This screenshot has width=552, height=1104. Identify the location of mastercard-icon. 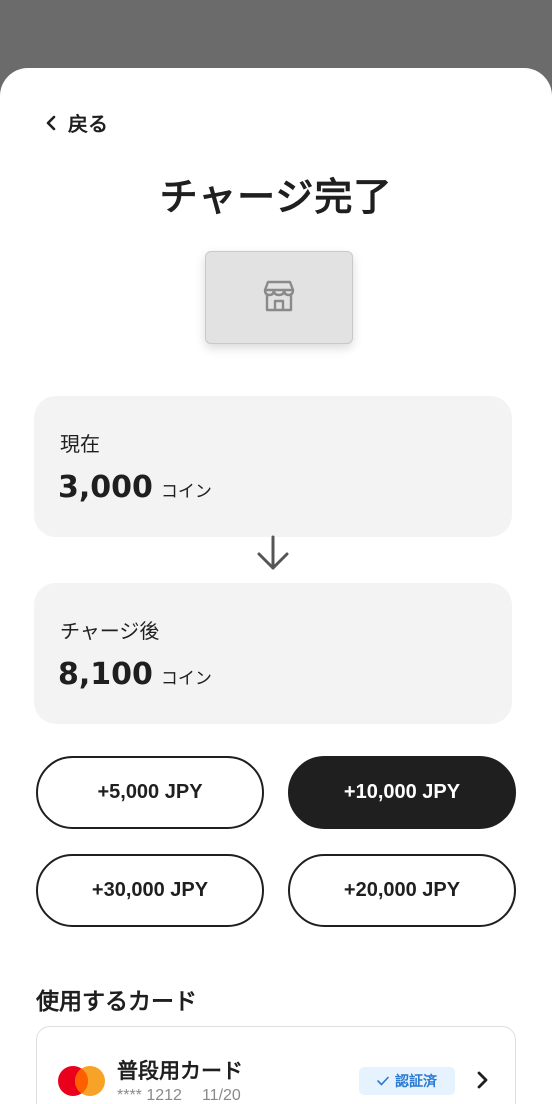
(82, 1081).